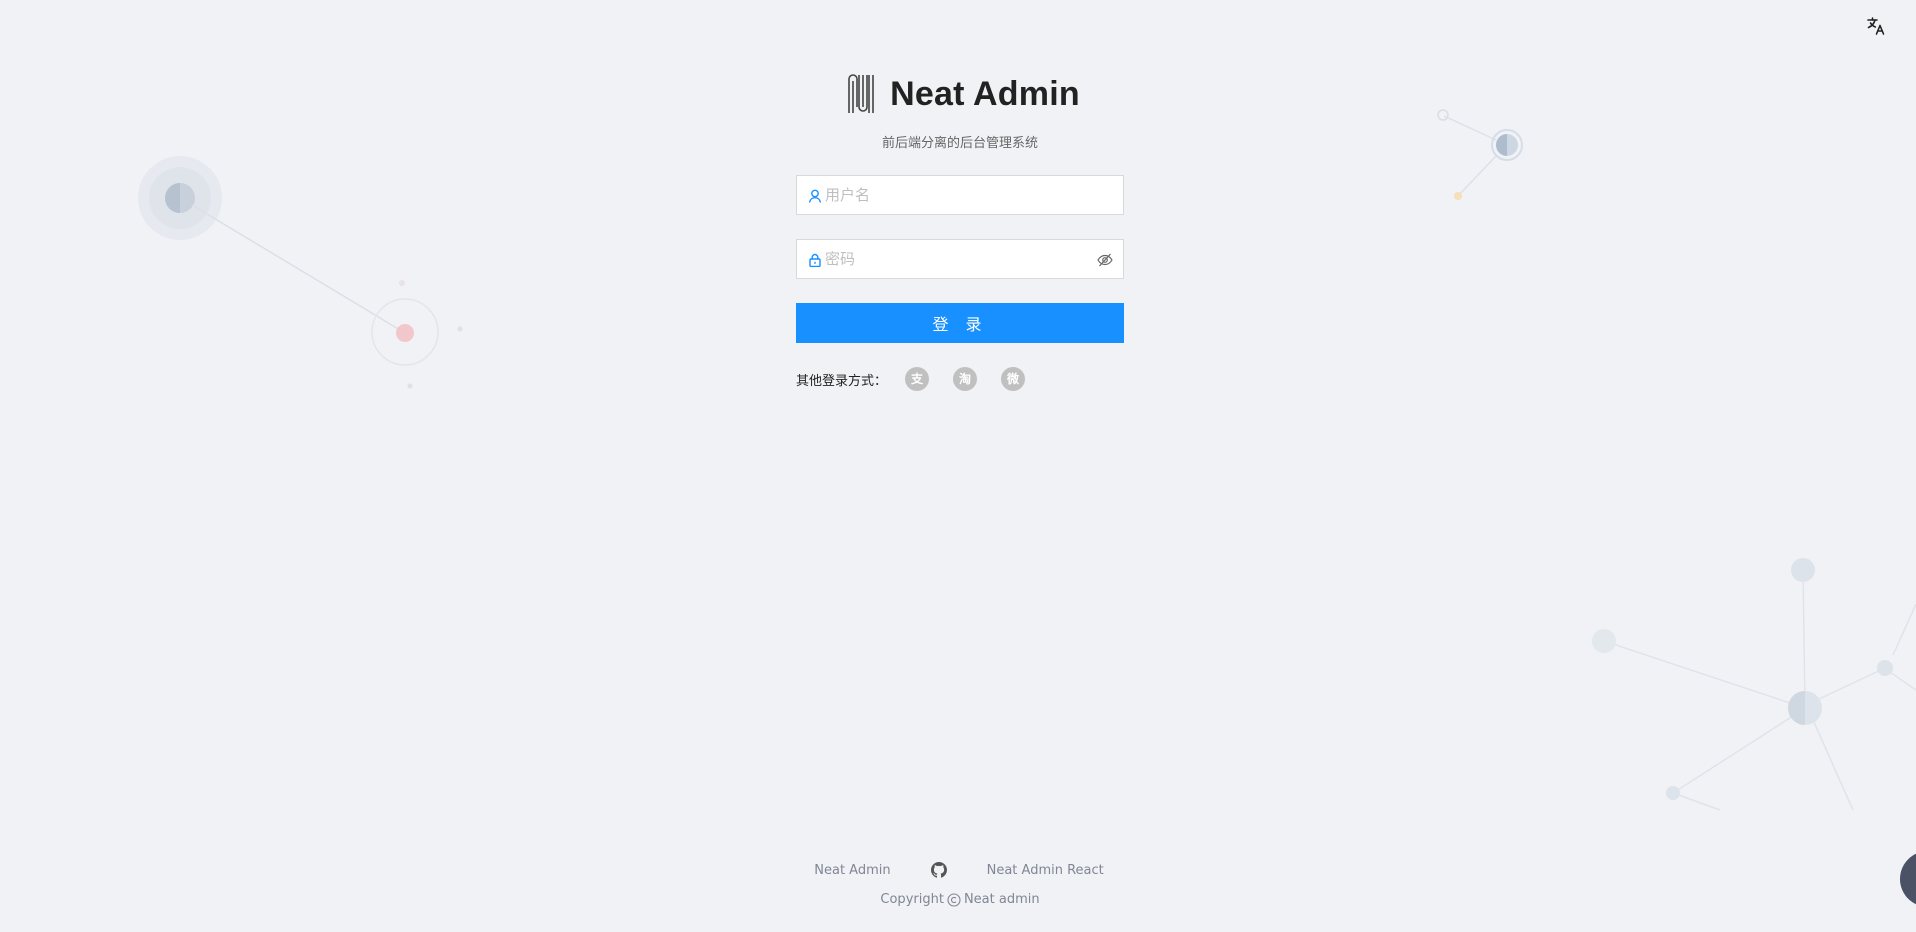  What do you see at coordinates (955, 259) in the screenshot?
I see `password-input` at bounding box center [955, 259].